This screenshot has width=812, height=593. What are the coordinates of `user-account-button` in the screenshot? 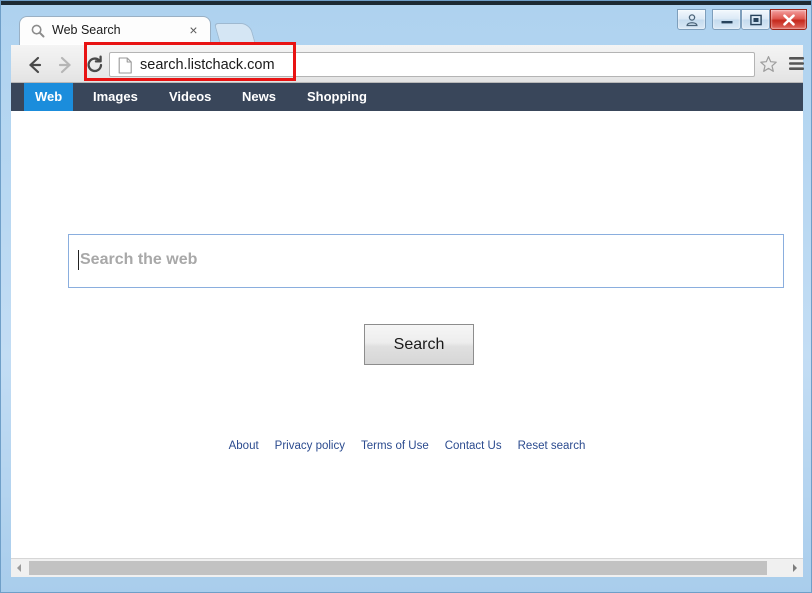 It's located at (691, 19).